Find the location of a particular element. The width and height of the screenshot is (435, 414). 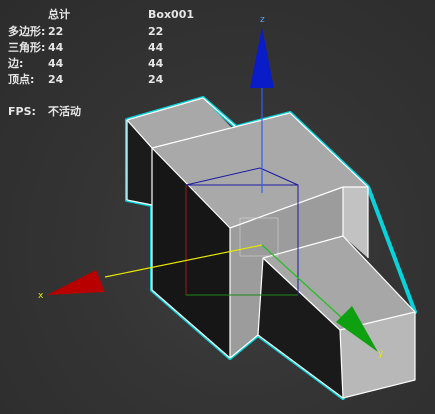

stats-label-triangles: 三角形: is located at coordinates (27, 47).